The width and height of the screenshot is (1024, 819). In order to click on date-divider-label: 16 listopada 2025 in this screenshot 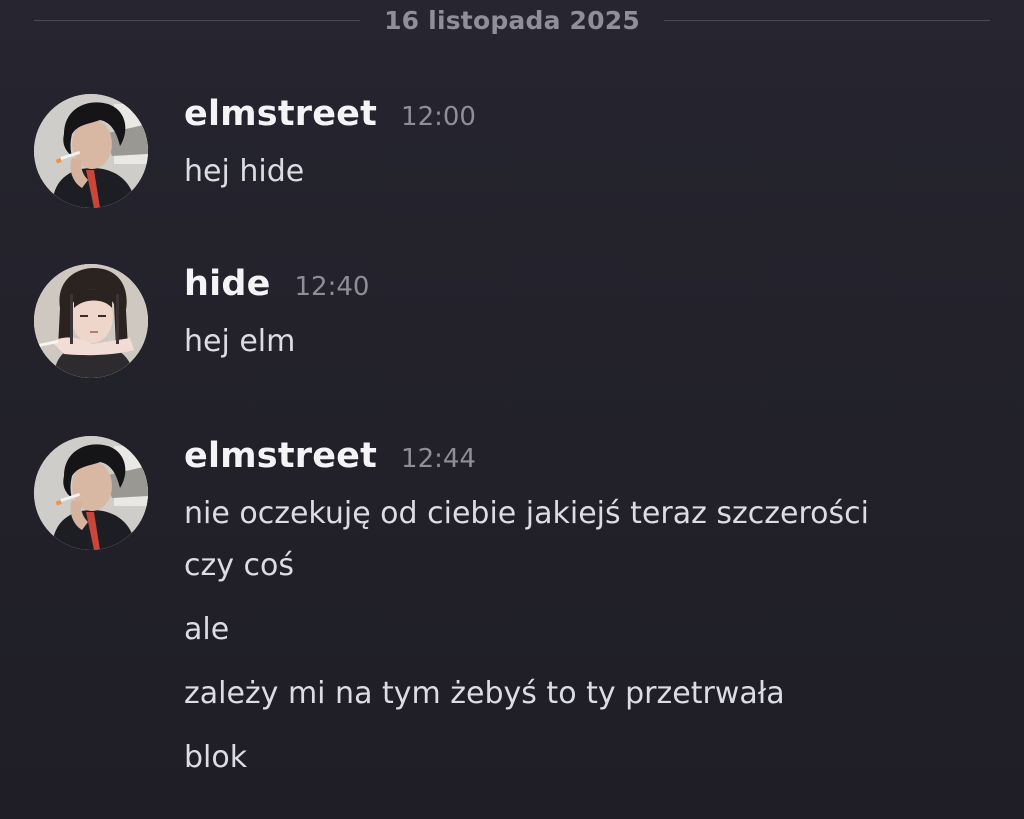, I will do `click(512, 20)`.